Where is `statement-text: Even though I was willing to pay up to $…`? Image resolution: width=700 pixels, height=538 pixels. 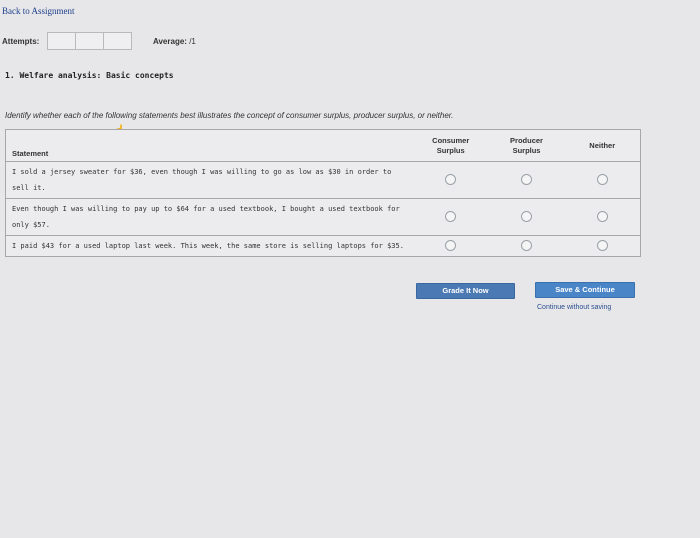
statement-text: Even though I was willing to pay up to $… is located at coordinates (206, 217).